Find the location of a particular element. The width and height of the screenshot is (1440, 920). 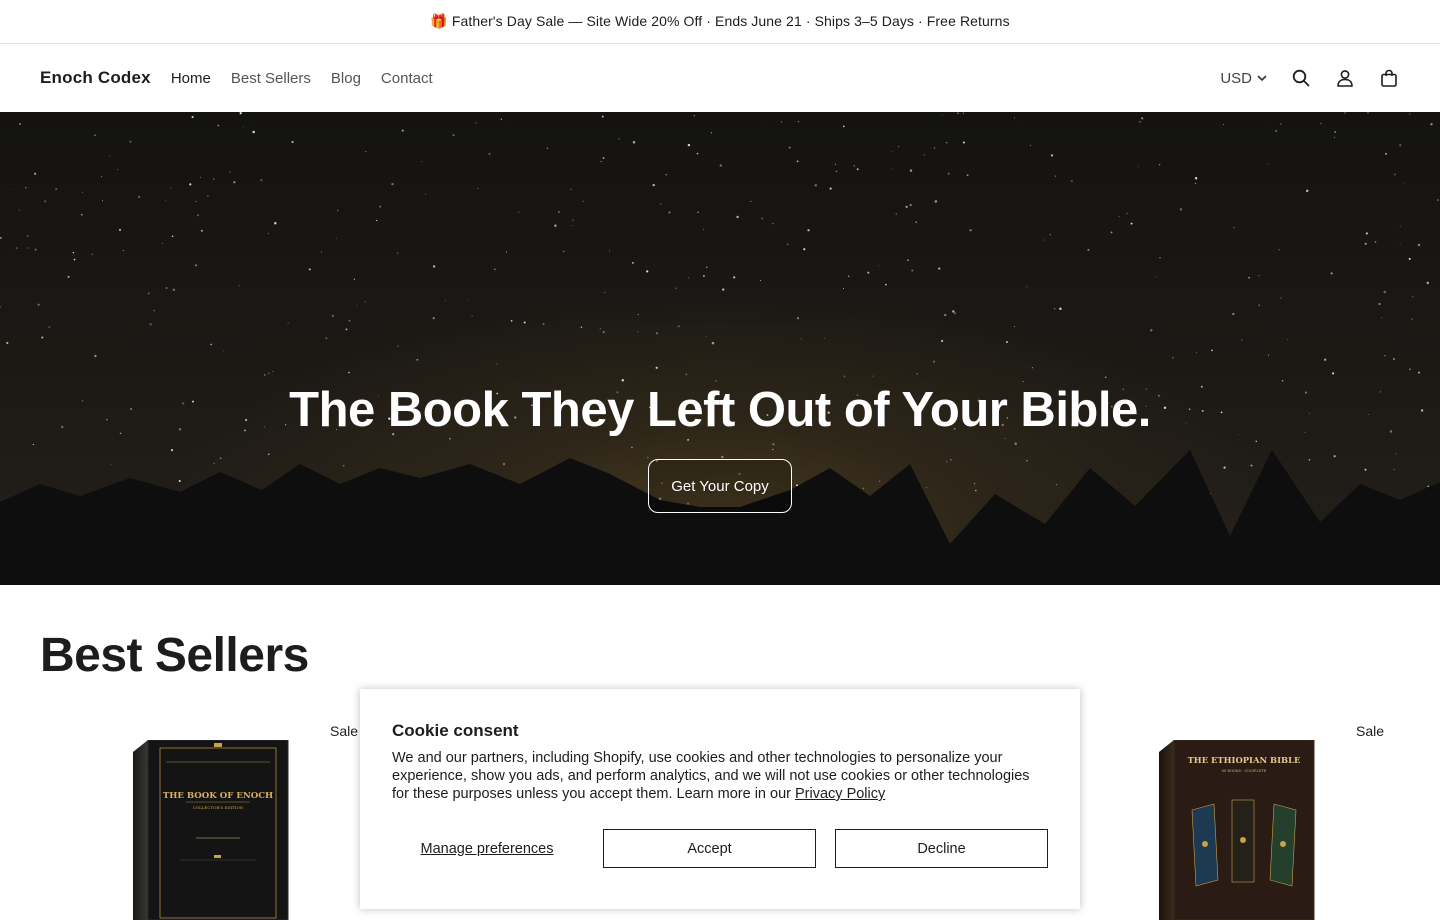

accept-button: Accept is located at coordinates (709, 848).